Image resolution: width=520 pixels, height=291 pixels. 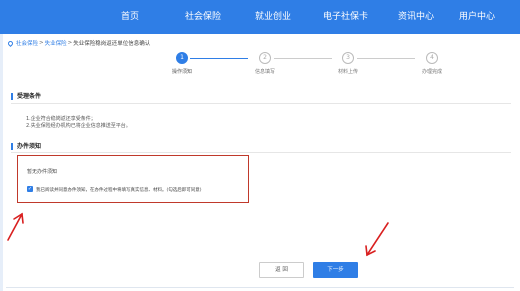 I want to click on step-label: 信息填写, so click(x=264, y=72).